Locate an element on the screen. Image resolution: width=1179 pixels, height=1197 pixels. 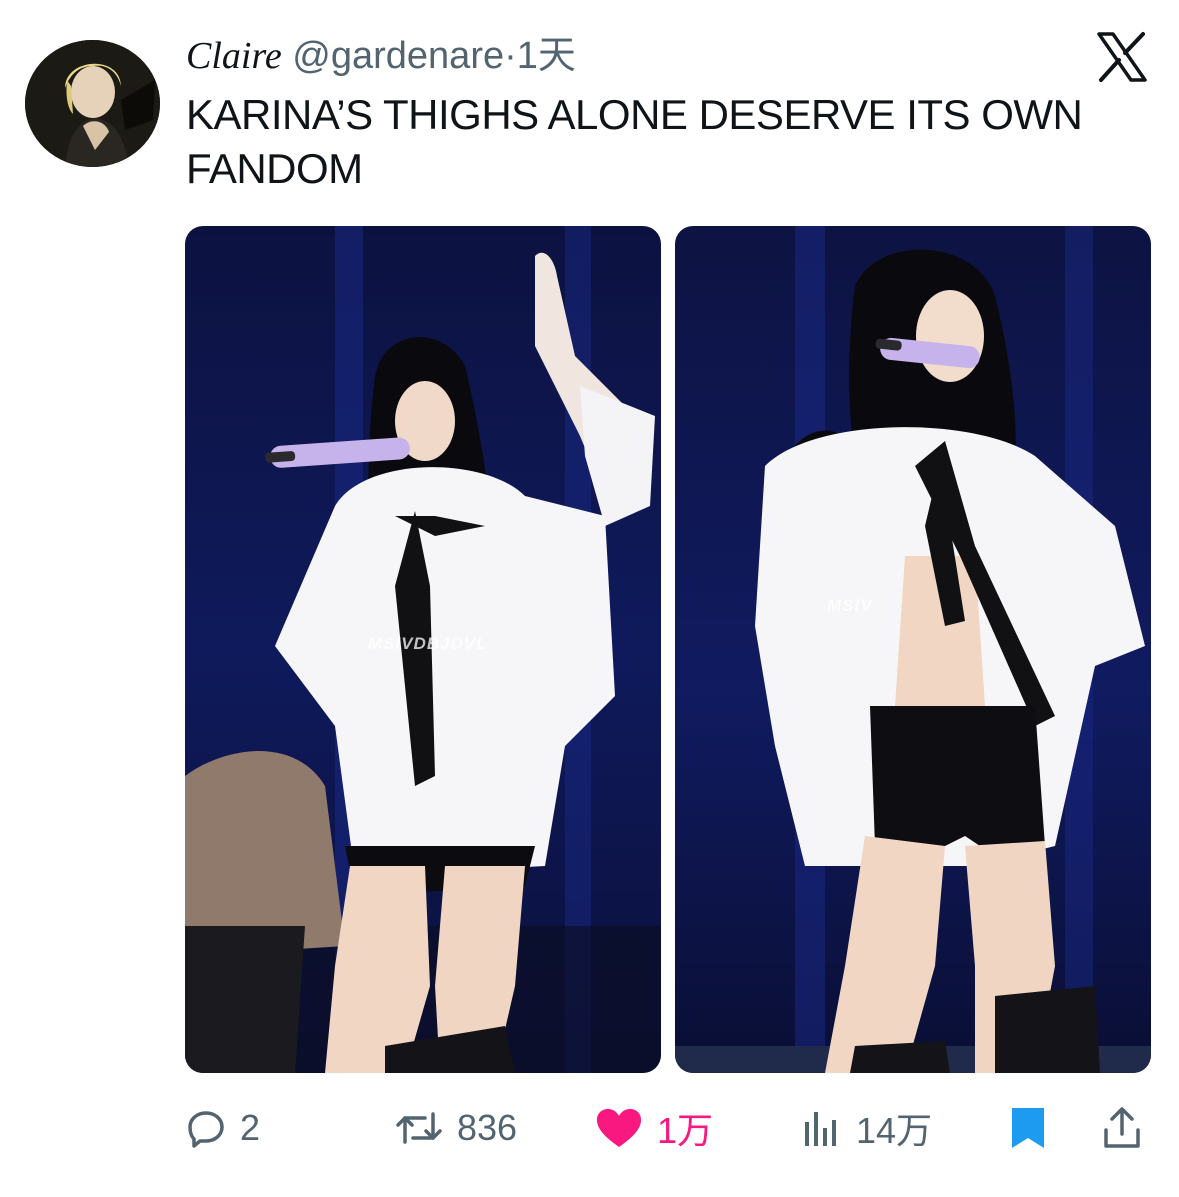
avatar is located at coordinates (92, 103).